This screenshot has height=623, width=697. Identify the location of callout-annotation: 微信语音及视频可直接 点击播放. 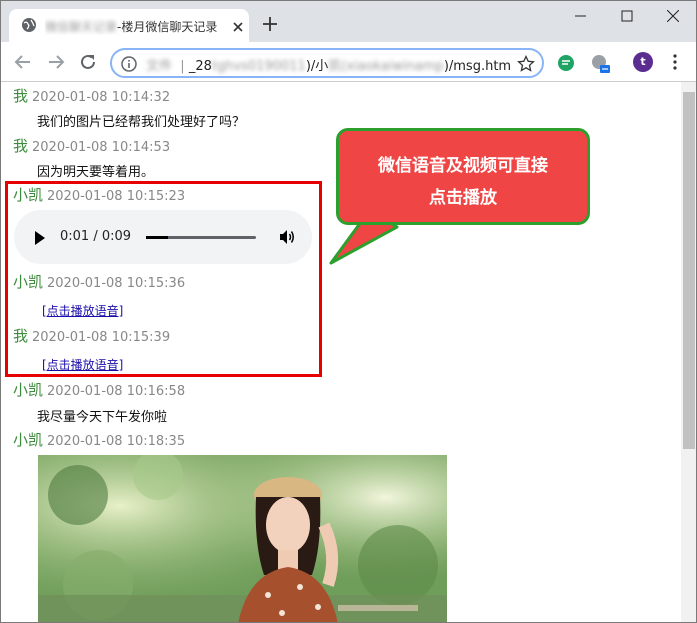
(463, 176).